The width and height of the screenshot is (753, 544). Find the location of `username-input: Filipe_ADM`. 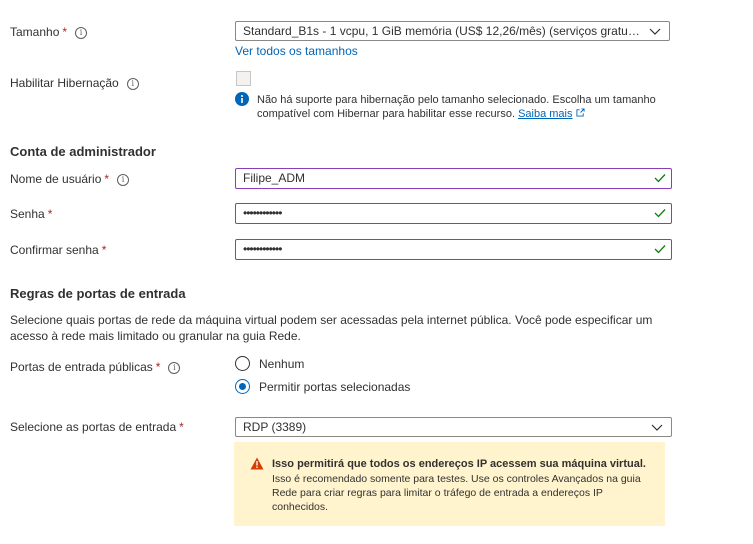

username-input: Filipe_ADM is located at coordinates (453, 178).